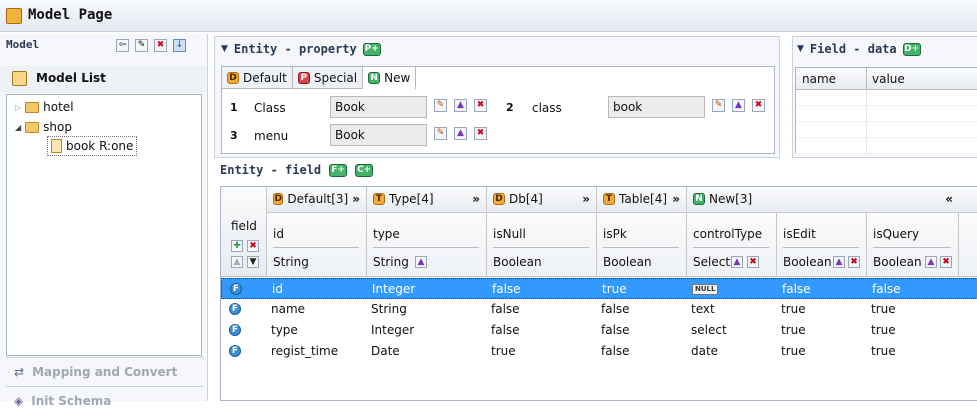 This screenshot has width=977, height=414. Describe the element at coordinates (338, 170) in the screenshot. I see `add-field-icon: F+` at that location.